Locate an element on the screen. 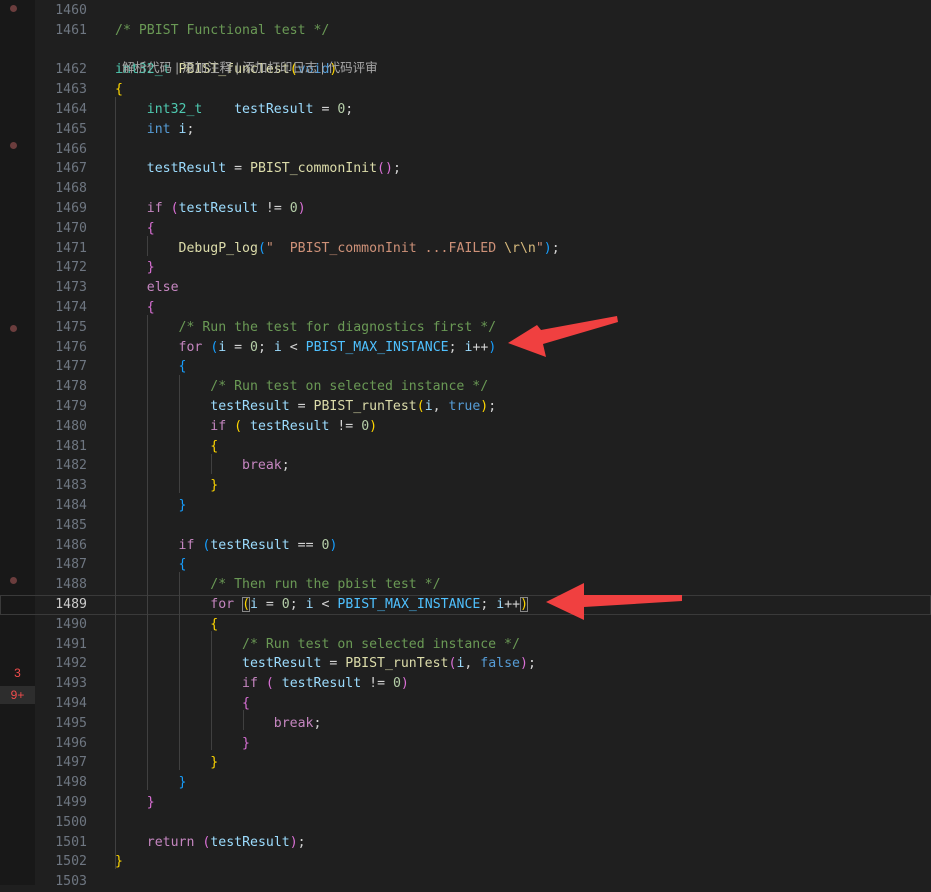  code-token: ) is located at coordinates (404, 684).